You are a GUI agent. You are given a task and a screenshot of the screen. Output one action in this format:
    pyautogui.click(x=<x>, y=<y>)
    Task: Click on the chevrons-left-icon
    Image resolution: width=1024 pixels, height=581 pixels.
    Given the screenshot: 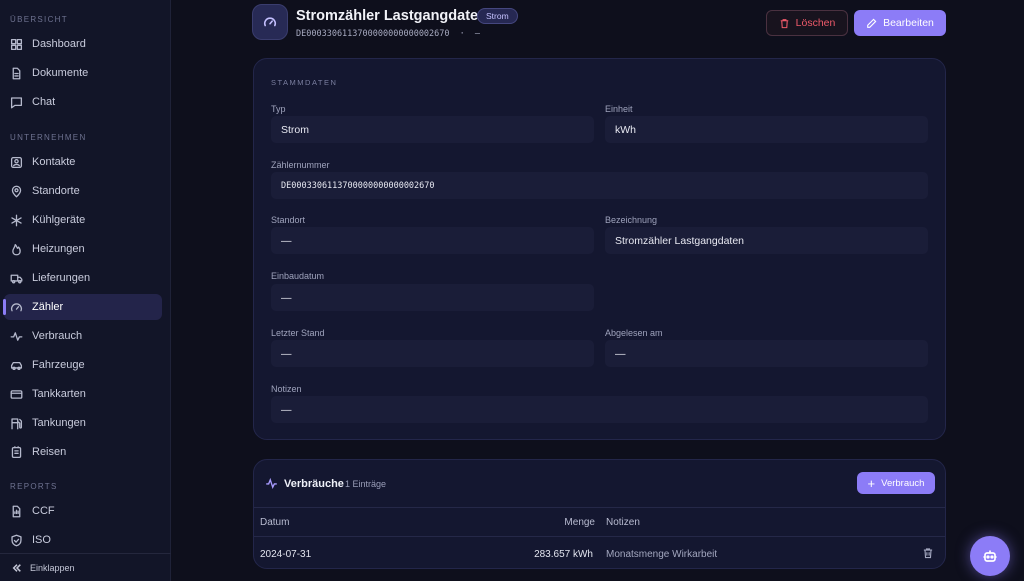 What is the action you would take?
    pyautogui.click(x=16, y=567)
    